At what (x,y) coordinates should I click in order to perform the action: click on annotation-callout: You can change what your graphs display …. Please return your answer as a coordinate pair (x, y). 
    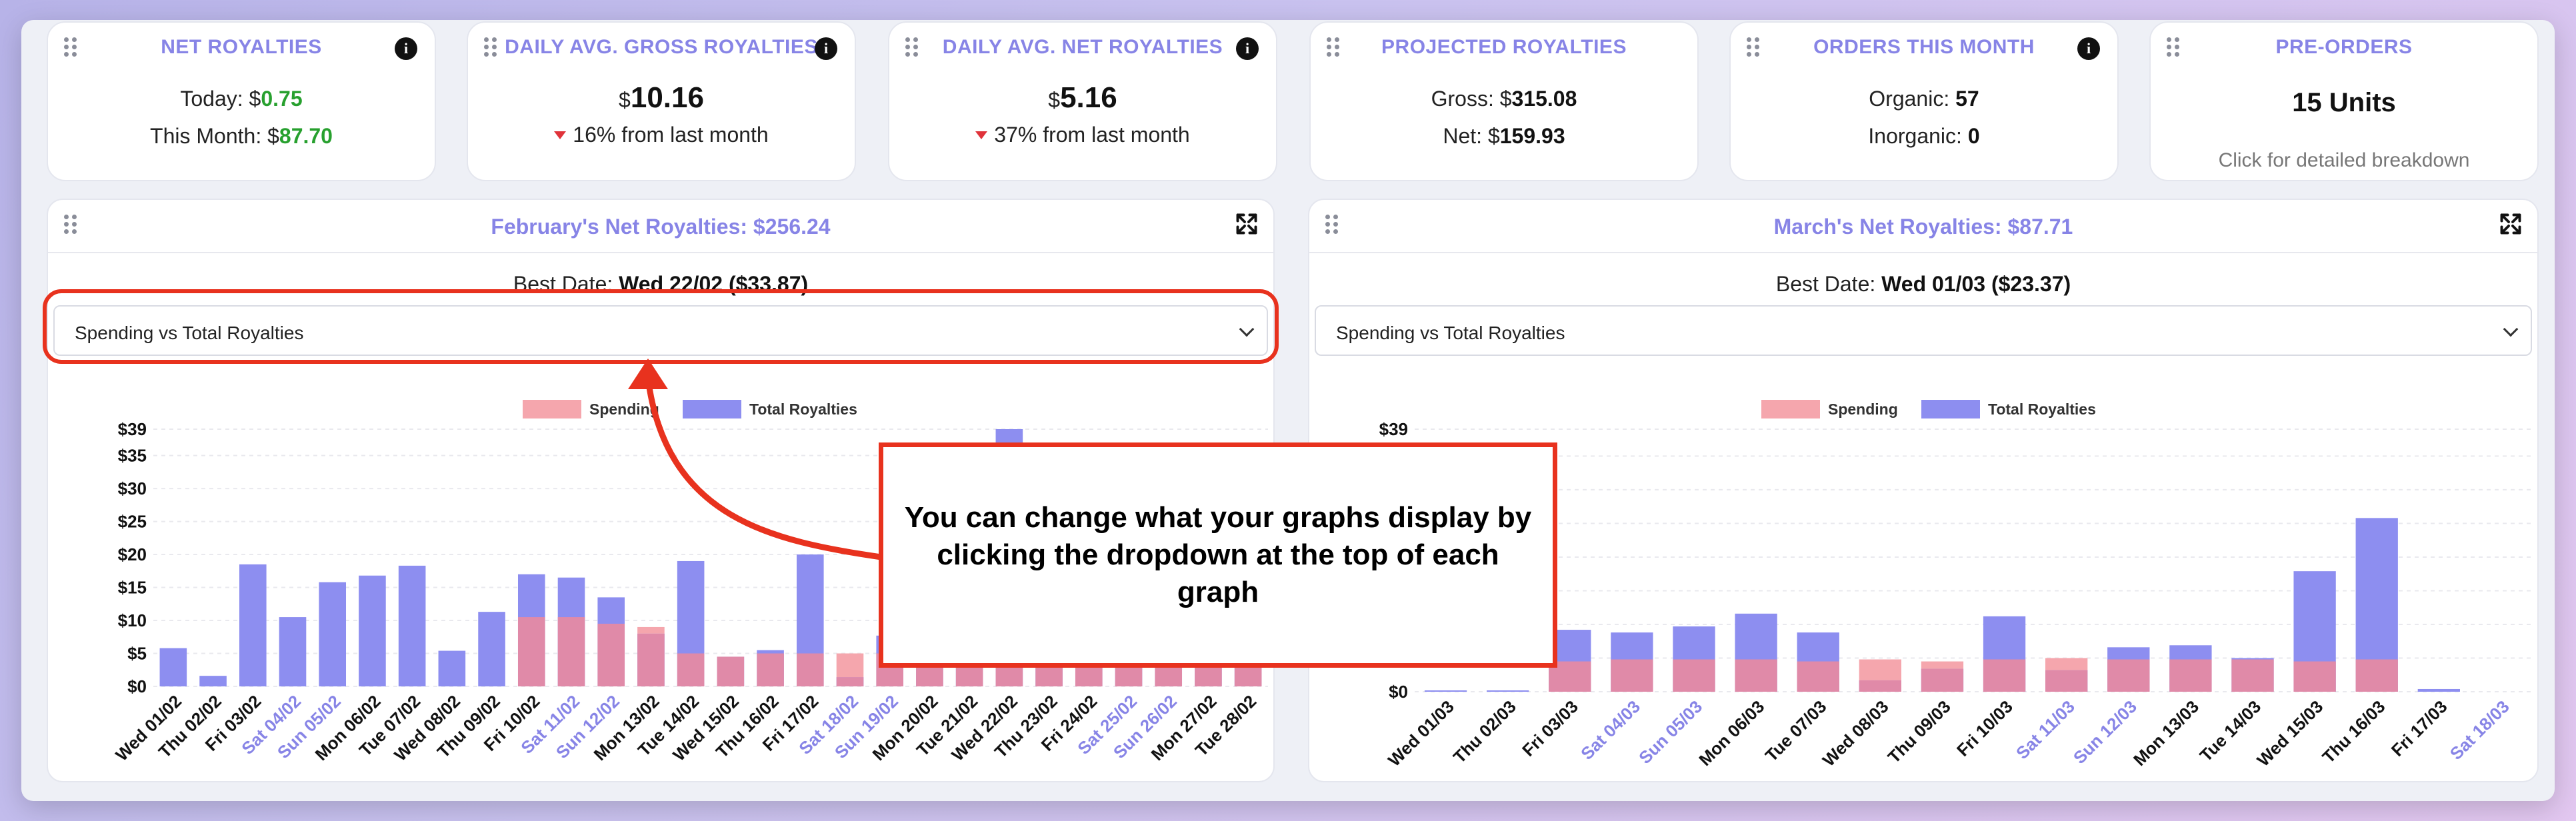
    Looking at the image, I should click on (1218, 555).